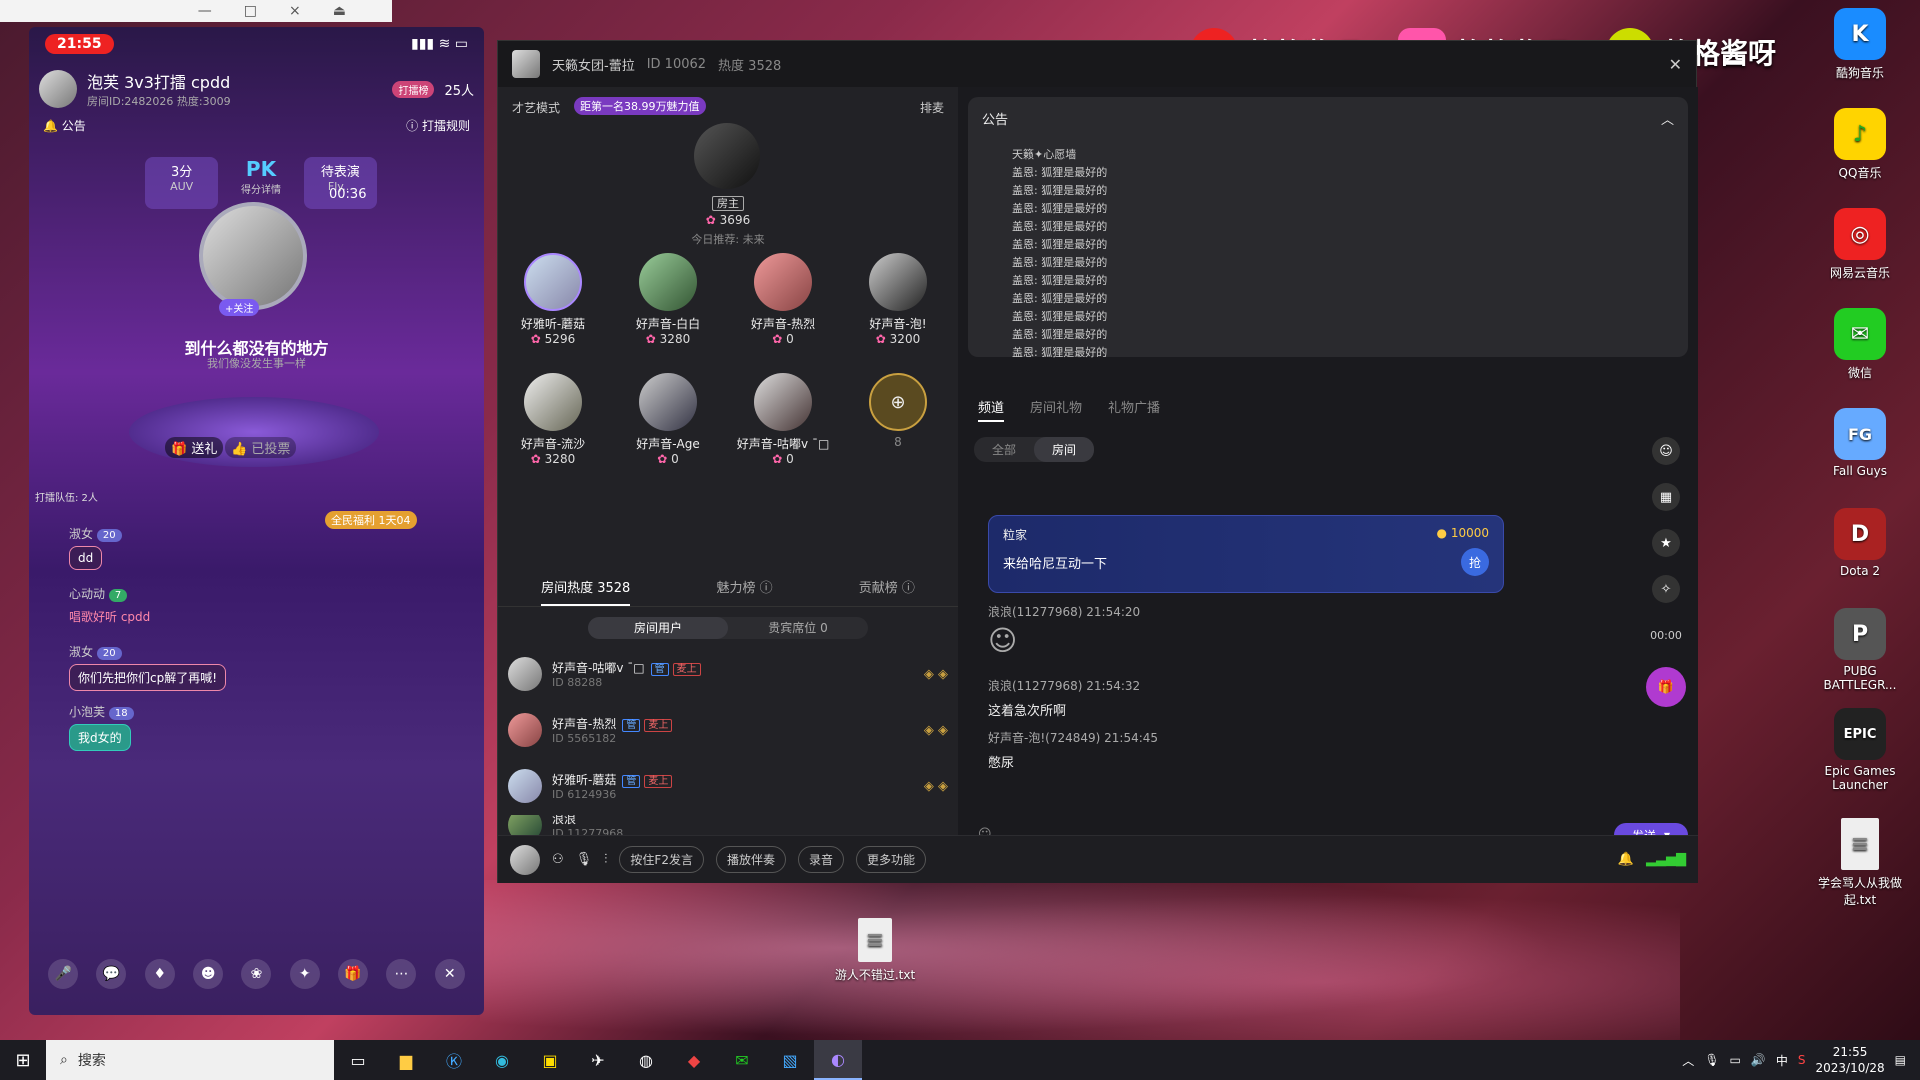 This screenshot has width=1920, height=1080. Describe the element at coordinates (898, 299) in the screenshot. I see `seat: 好声音-泡! ✿ 3200` at that location.